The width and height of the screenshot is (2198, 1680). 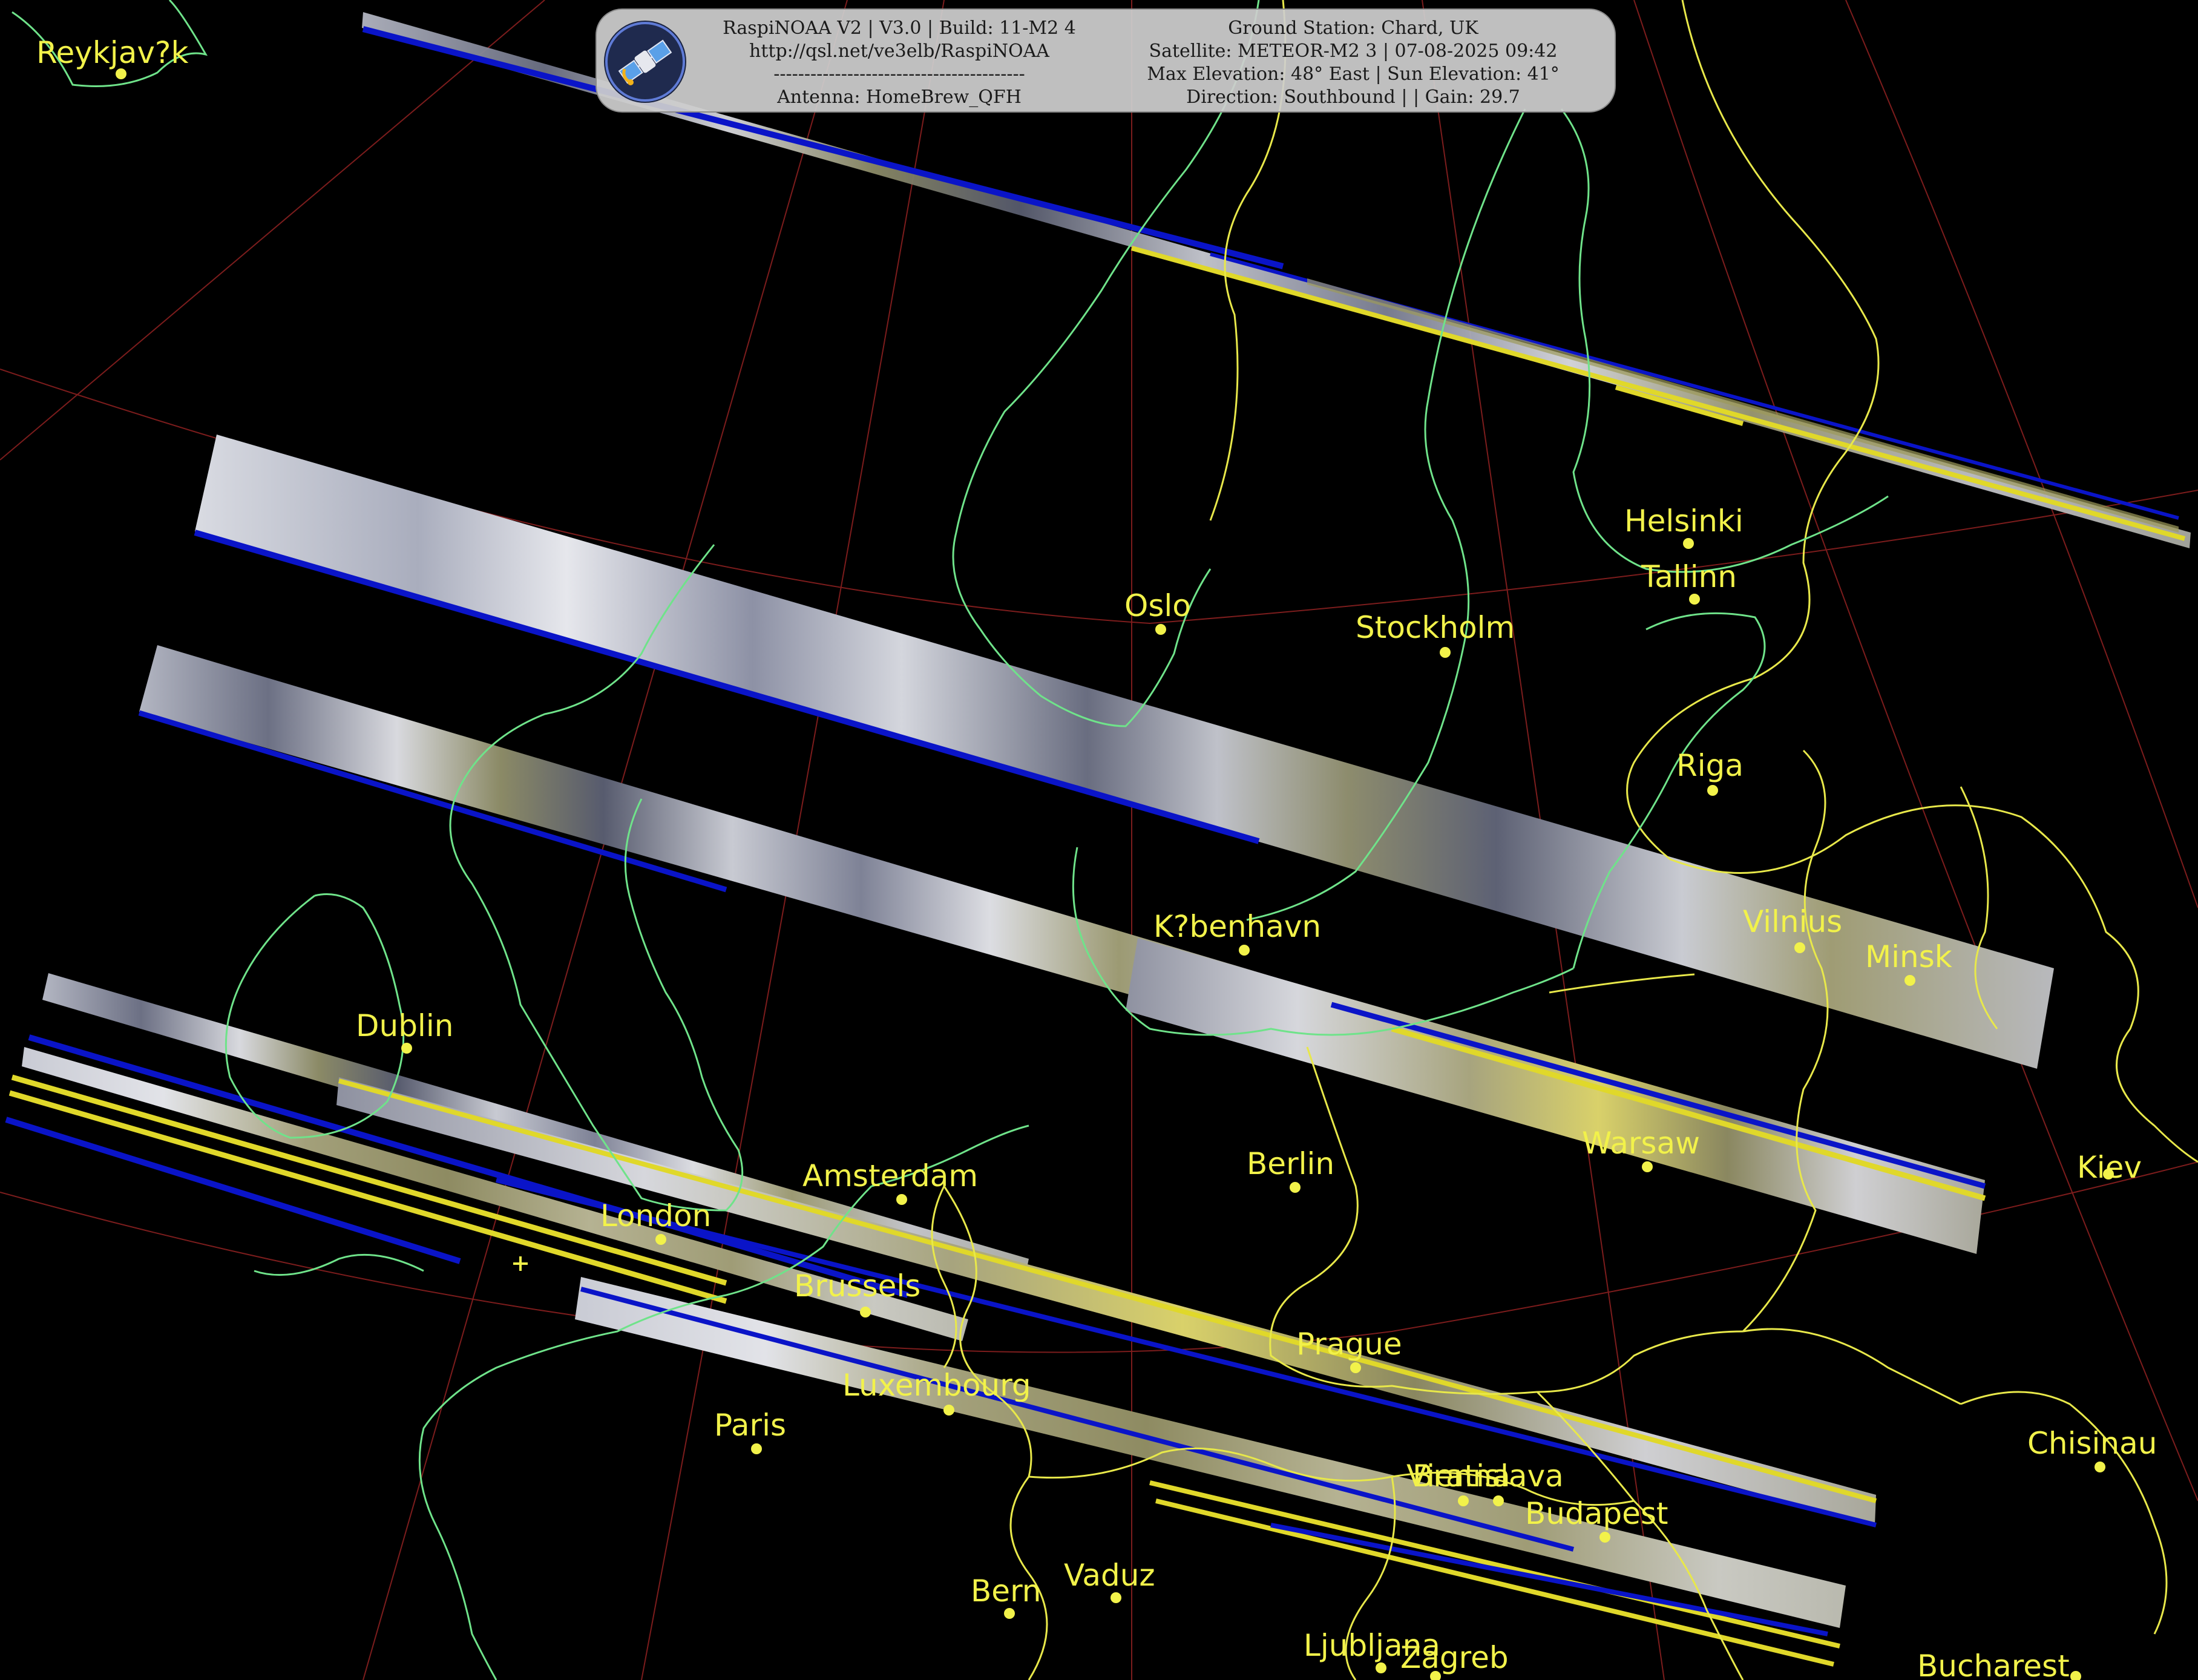 I want to click on city-dot-tallinn, so click(x=1694, y=599).